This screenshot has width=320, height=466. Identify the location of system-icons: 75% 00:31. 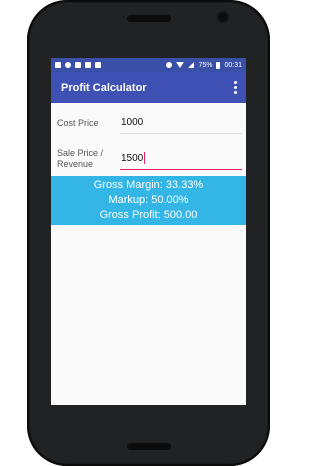
(204, 65).